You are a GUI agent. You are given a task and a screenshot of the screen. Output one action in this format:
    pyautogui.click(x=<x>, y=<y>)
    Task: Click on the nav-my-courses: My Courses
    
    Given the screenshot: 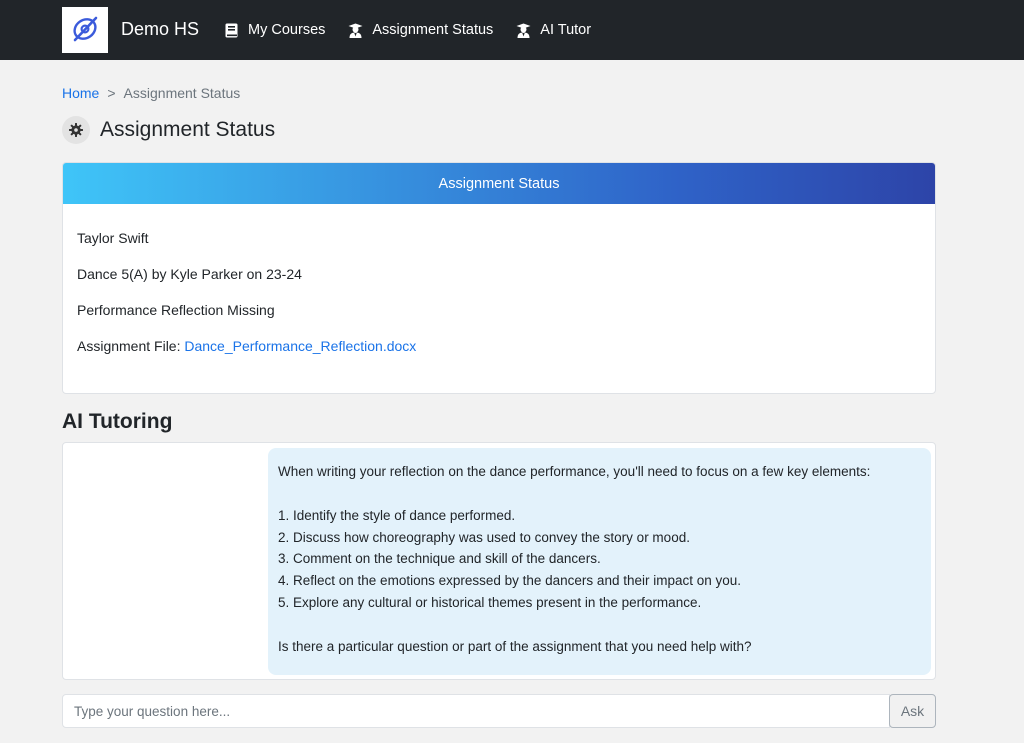 What is the action you would take?
    pyautogui.click(x=274, y=30)
    